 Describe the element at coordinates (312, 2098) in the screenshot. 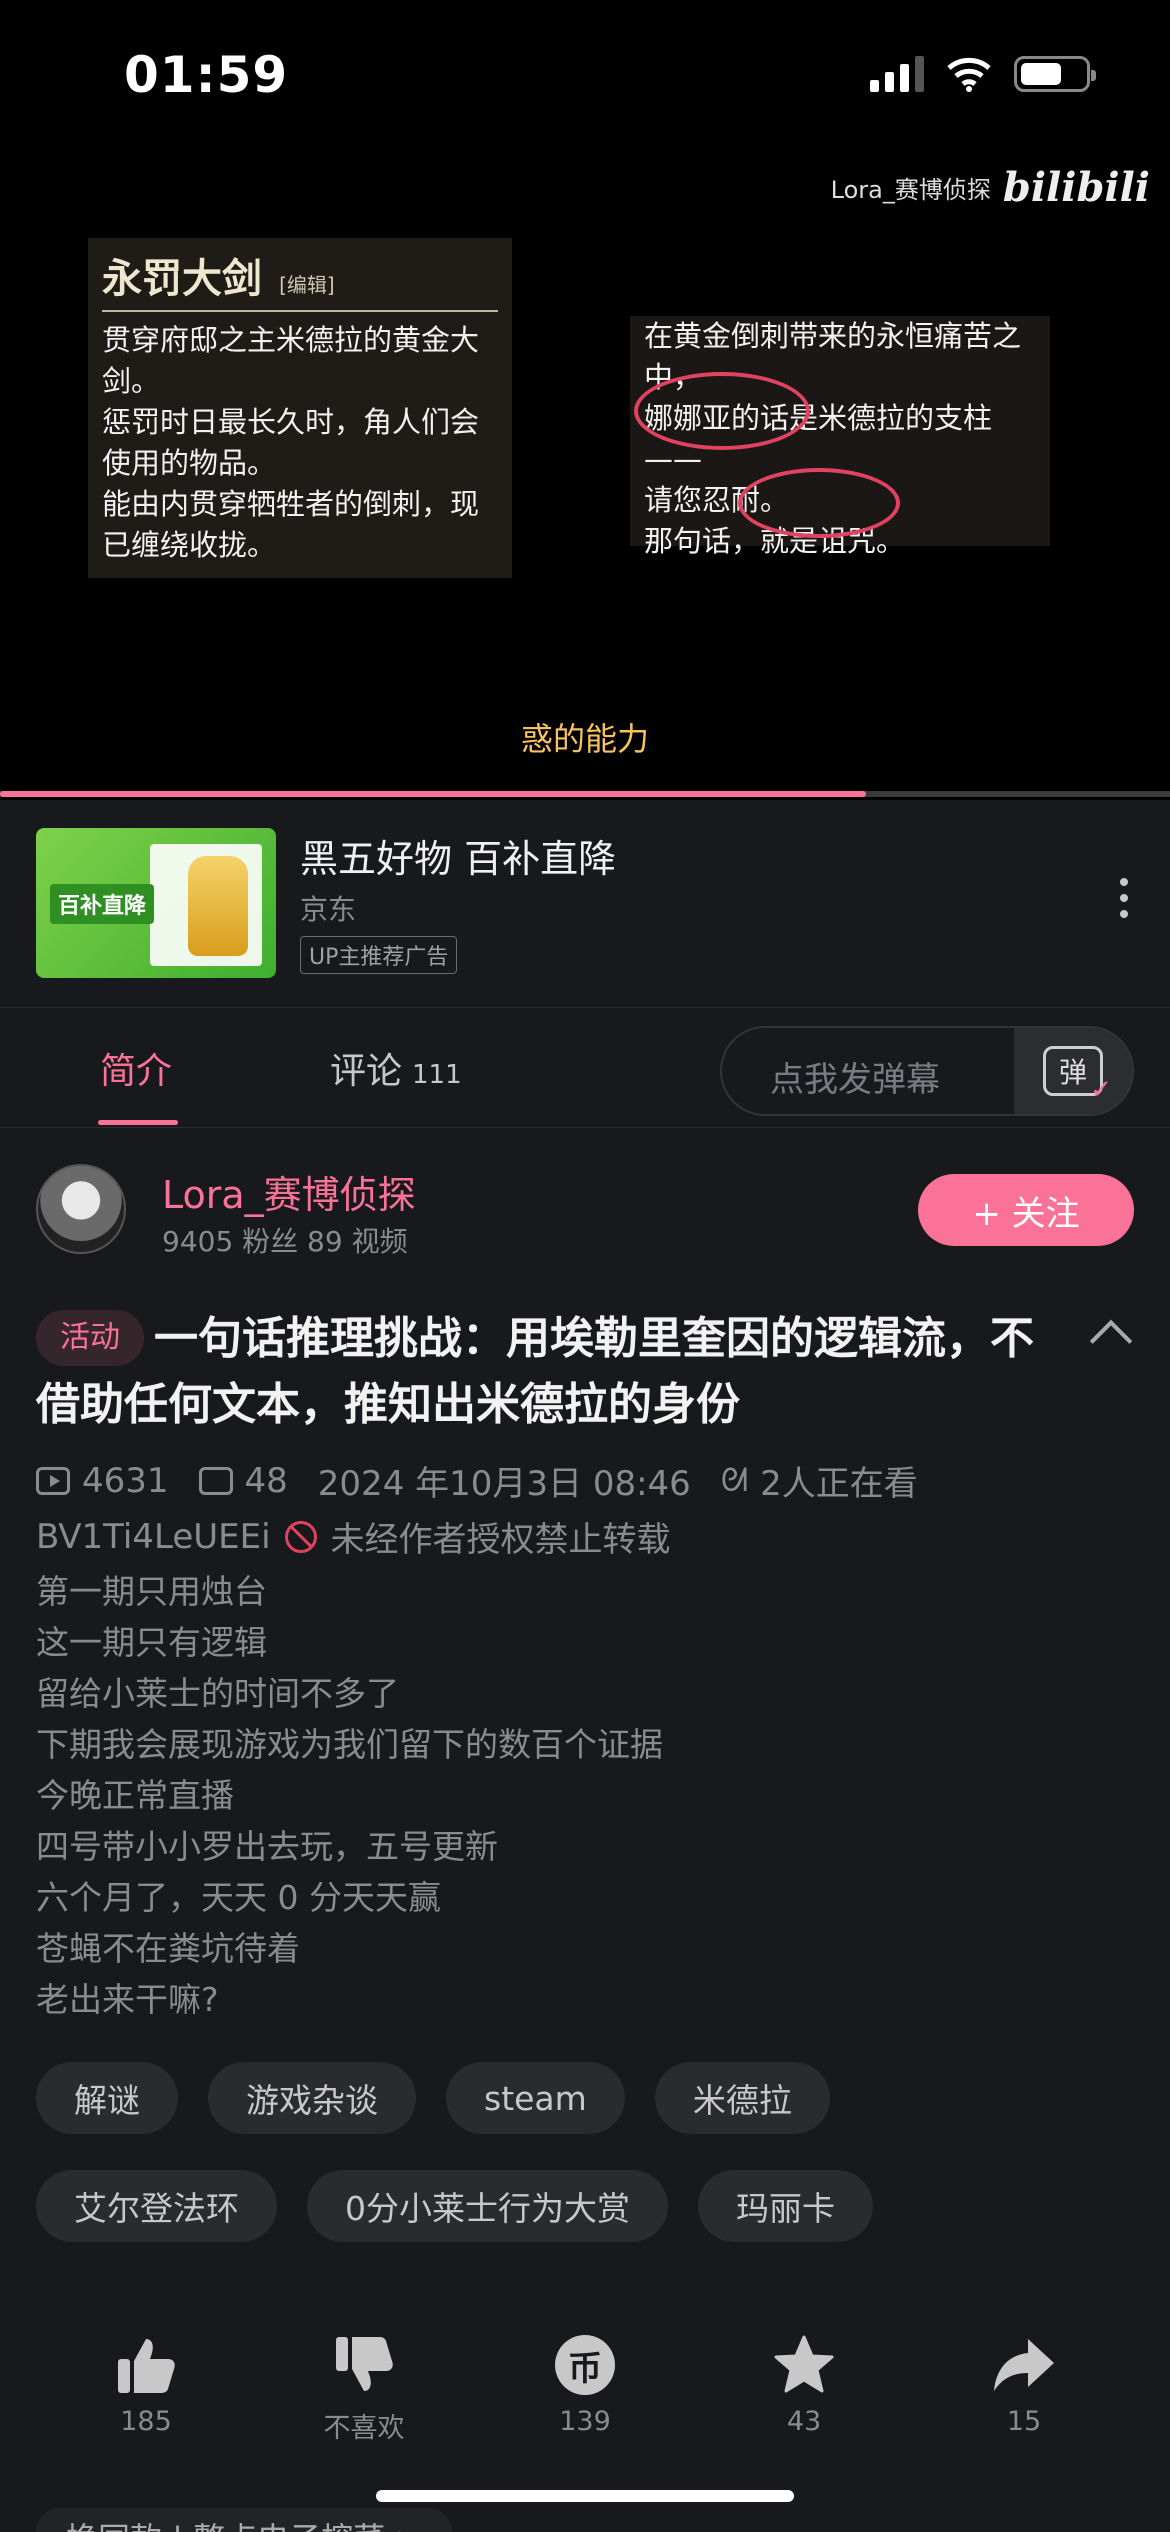

I see `tag-chip: 游戏杂谈` at that location.